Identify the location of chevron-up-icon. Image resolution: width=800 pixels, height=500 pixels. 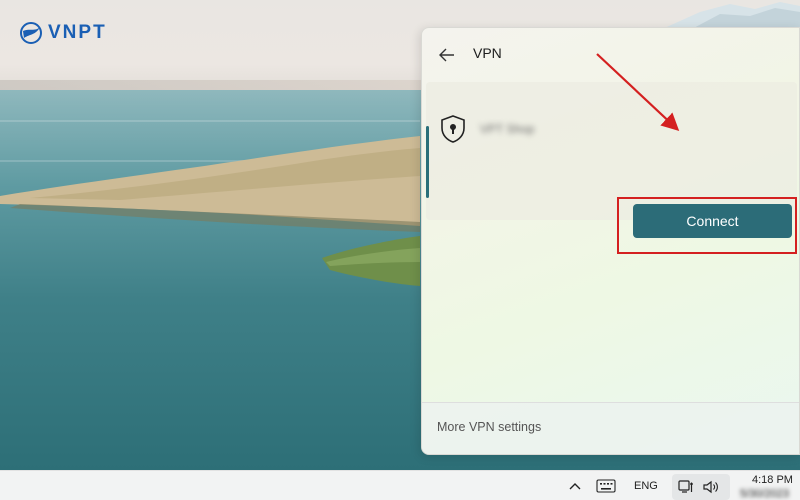
(575, 487).